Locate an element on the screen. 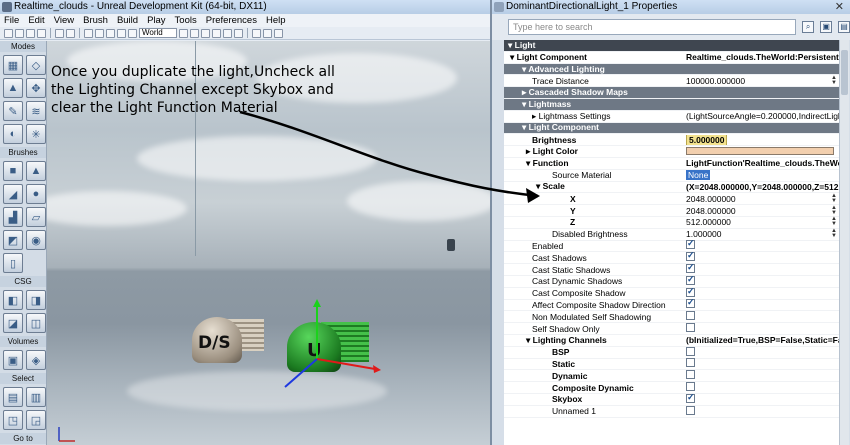  translate-icon is located at coordinates (99, 33).